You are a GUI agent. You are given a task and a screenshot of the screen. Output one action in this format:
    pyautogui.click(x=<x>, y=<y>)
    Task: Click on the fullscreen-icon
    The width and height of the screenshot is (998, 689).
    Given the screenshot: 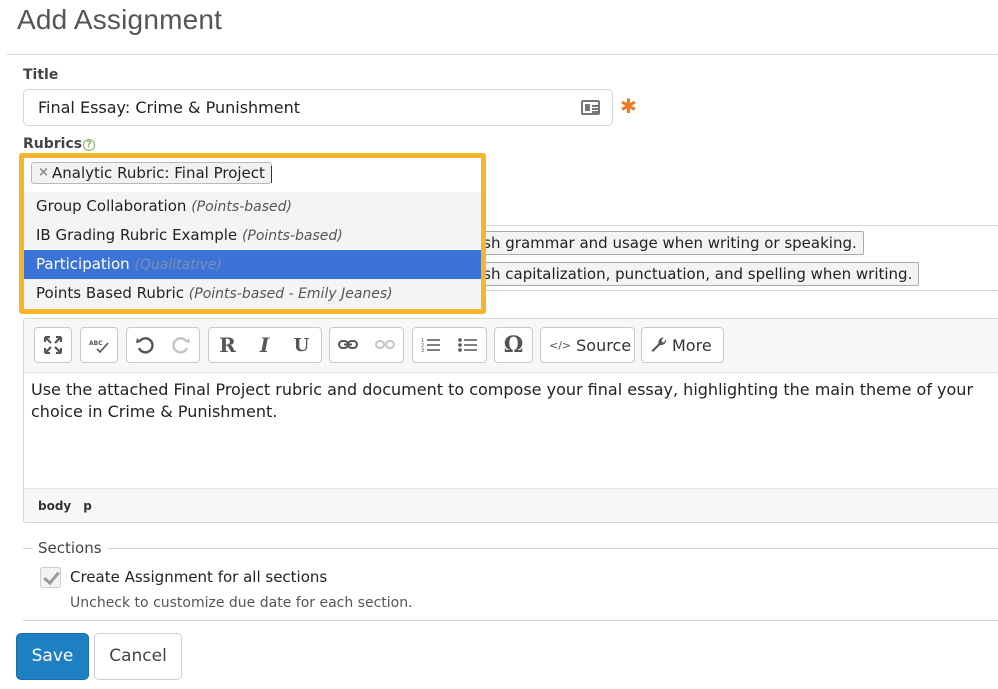 What is the action you would take?
    pyautogui.click(x=53, y=345)
    